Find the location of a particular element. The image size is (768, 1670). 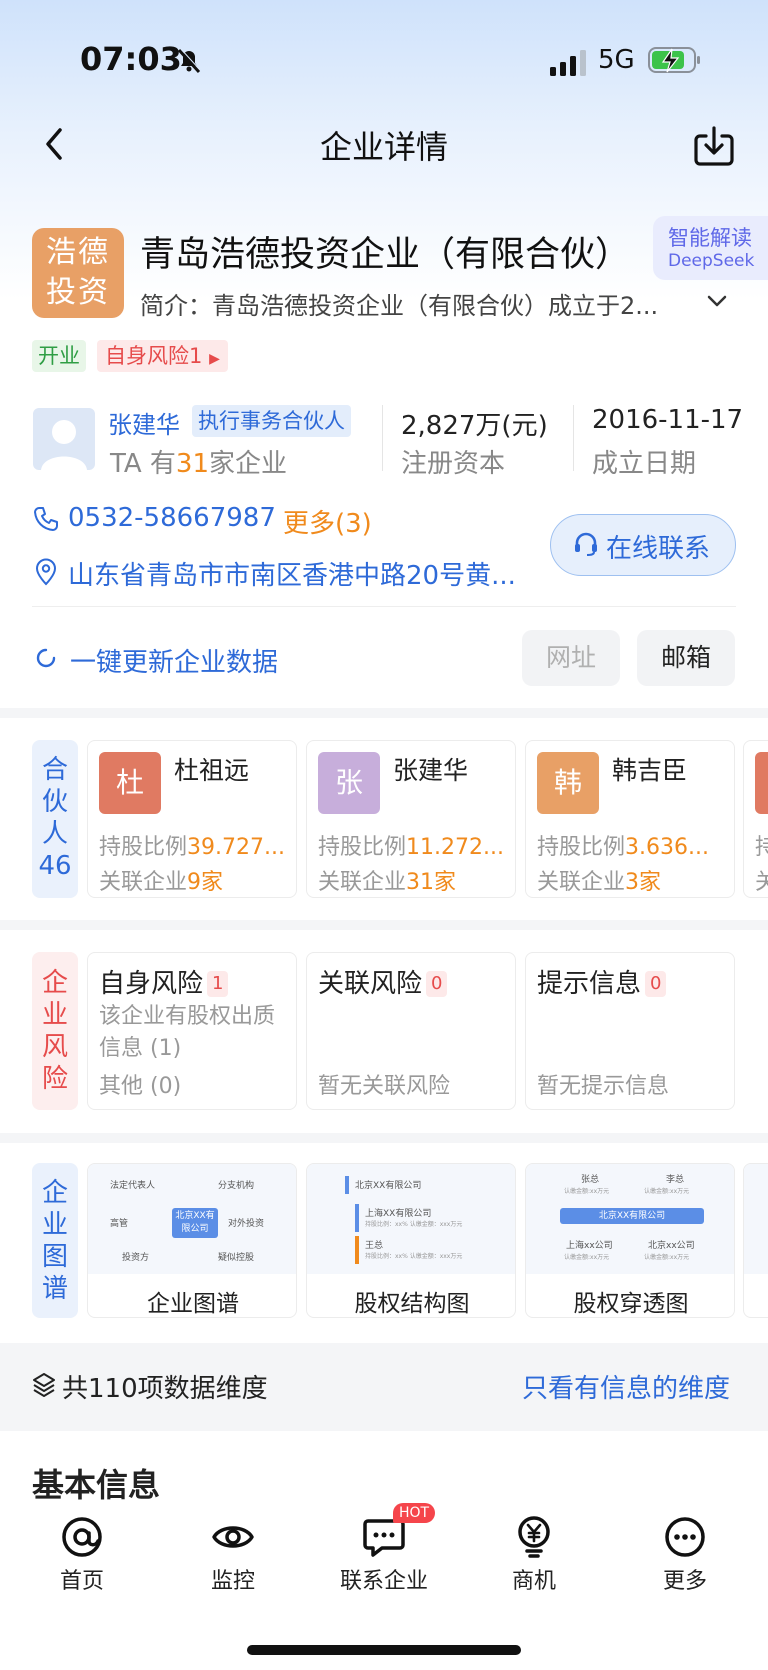

self-risk-card: 自身风险 1 该企业有股权出质 信息 (1) 其他 (0) is located at coordinates (192, 1031).